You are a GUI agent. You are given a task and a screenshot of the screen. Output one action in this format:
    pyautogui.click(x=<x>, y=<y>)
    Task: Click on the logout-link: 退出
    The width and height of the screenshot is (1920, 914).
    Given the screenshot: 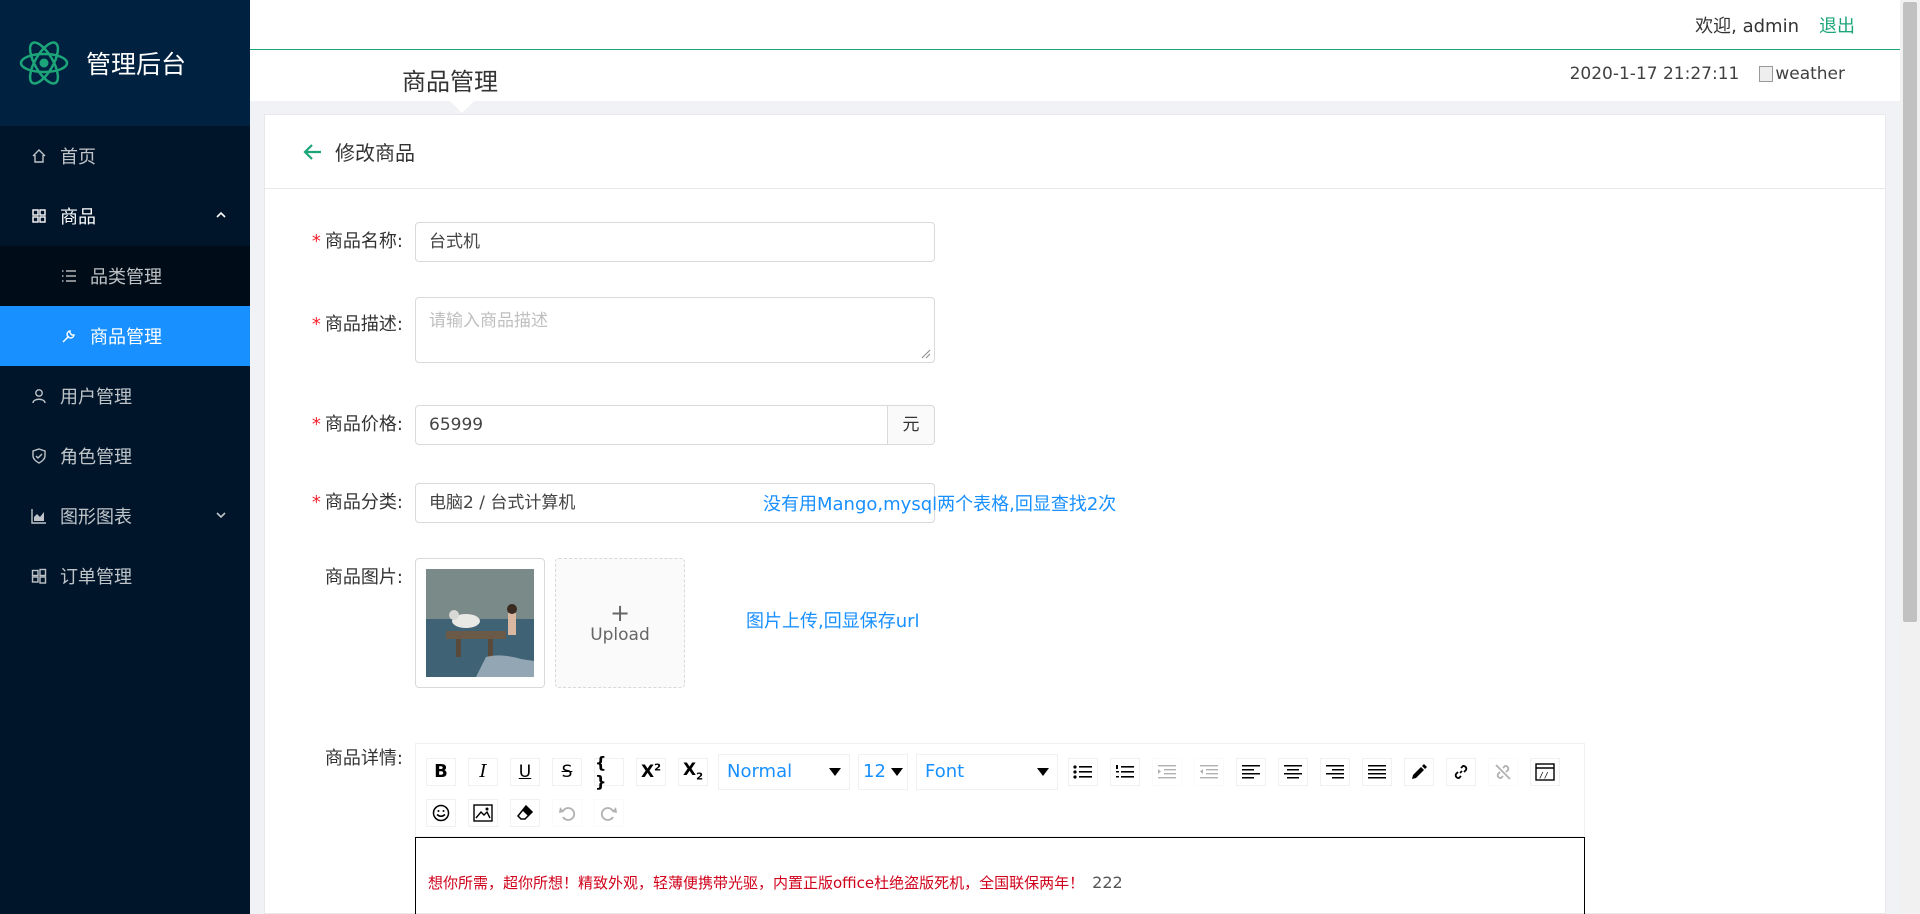 What is the action you would take?
    pyautogui.click(x=1837, y=25)
    